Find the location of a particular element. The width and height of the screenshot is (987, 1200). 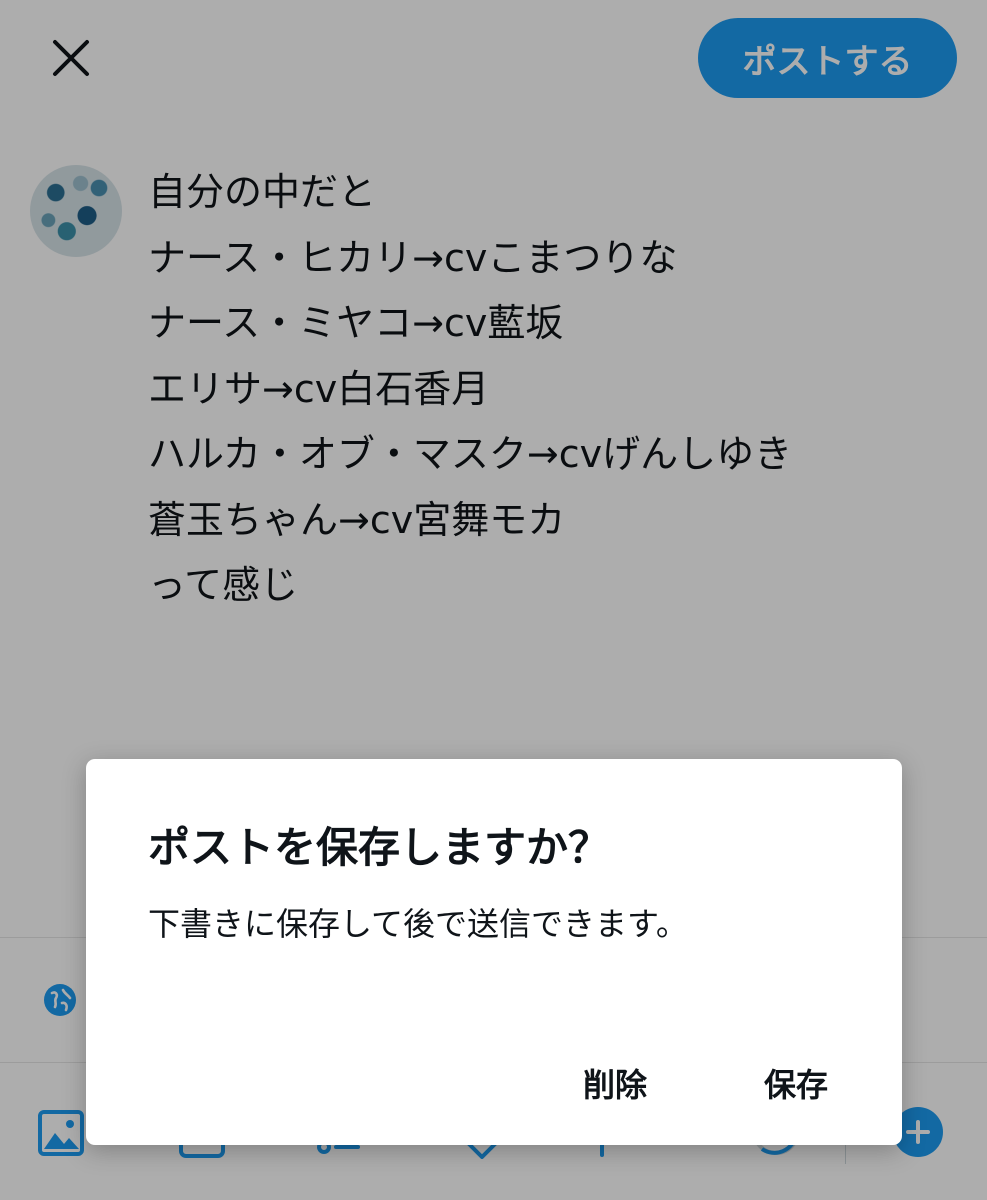

dialog-message: 下書きに保存して後で送信できます。 is located at coordinates (418, 924).